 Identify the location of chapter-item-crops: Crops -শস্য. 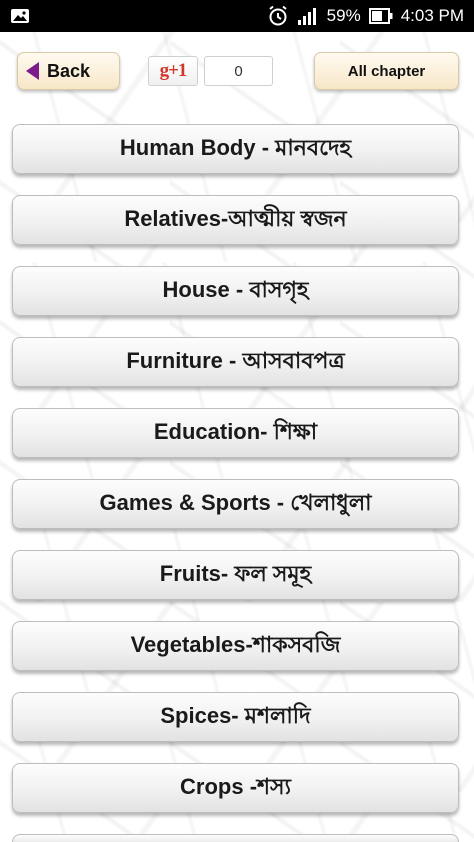
(235, 788).